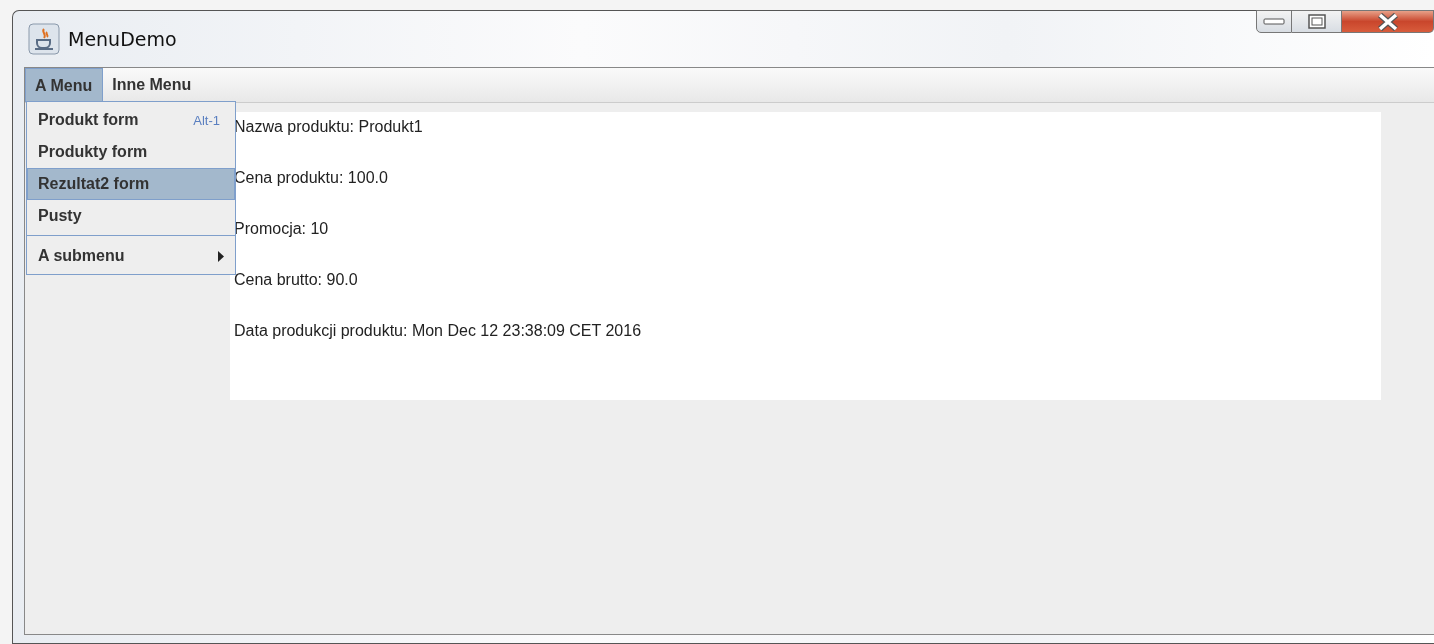 This screenshot has width=1434, height=644. I want to click on close-icon, so click(1387, 21).